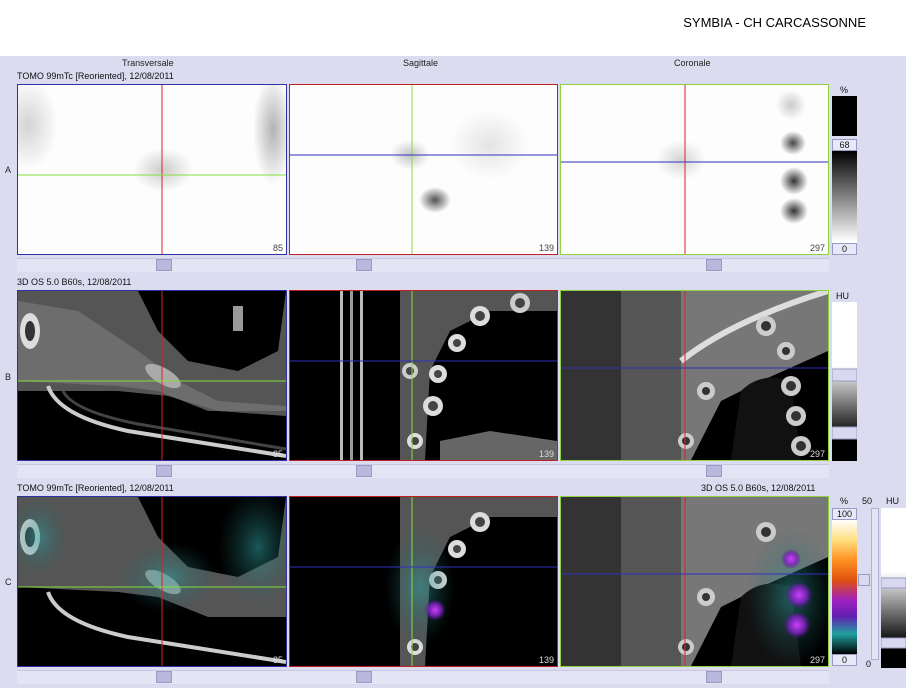 The width and height of the screenshot is (906, 688). I want to click on viewport-b-transverse: 85, so click(152, 375).